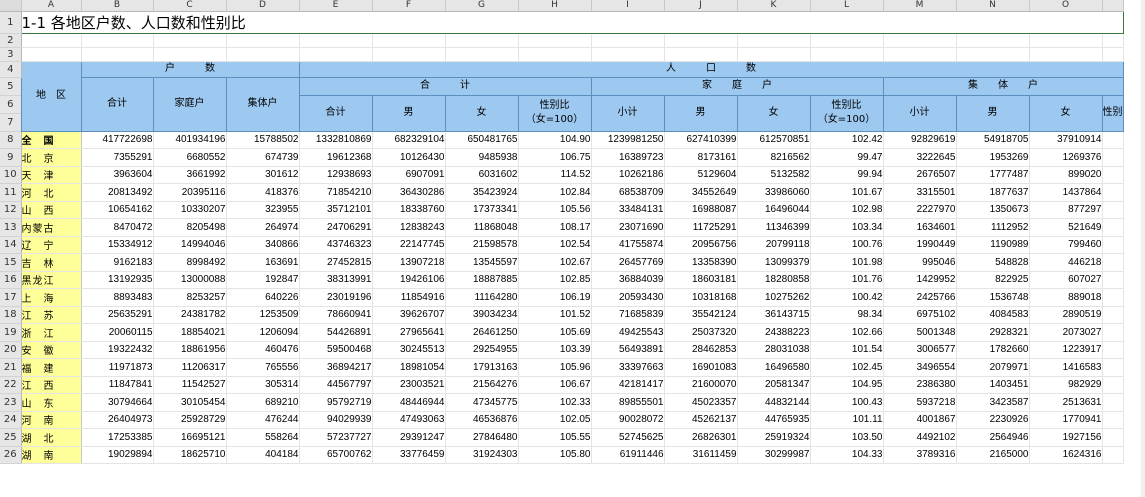 The image size is (1145, 497). What do you see at coordinates (701, 385) in the screenshot?
I see `data-cell: 21600070` at bounding box center [701, 385].